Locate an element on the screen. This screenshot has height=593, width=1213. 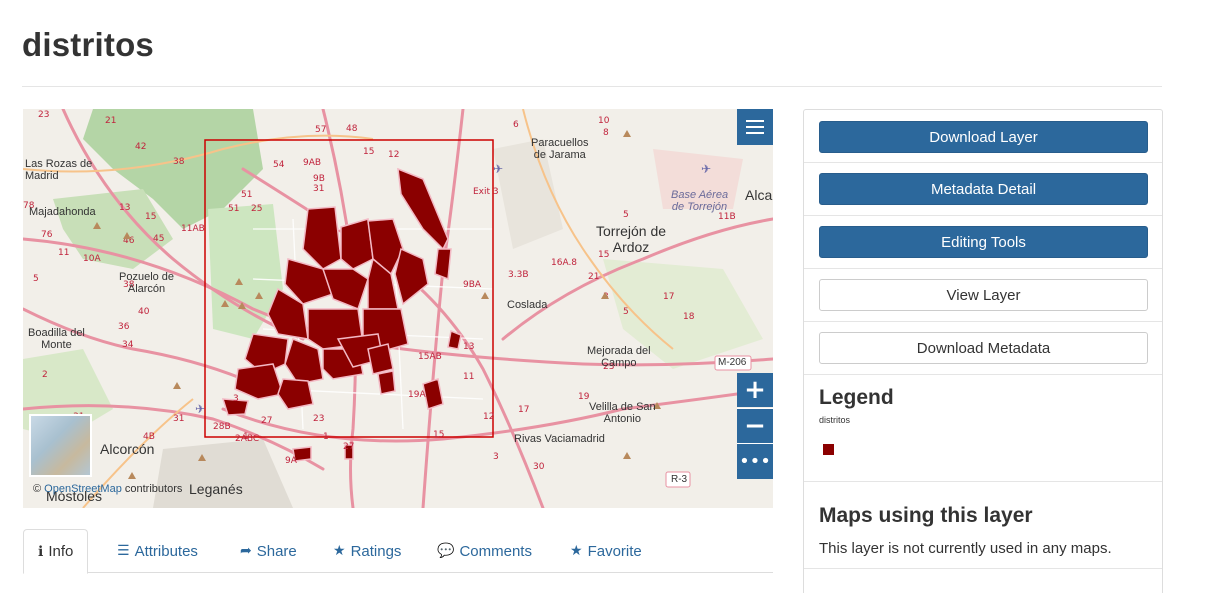
svg-text: 38 is located at coordinates (179, 162).